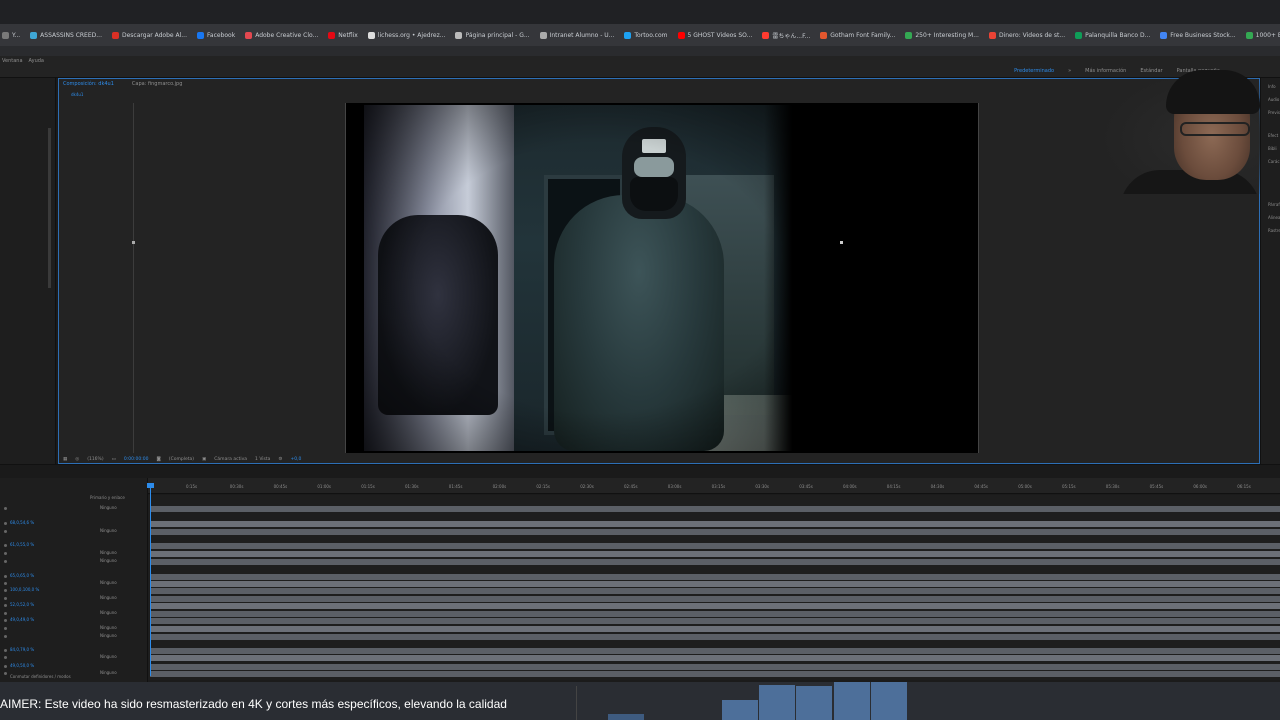 The image size is (1280, 720). What do you see at coordinates (49, 208) in the screenshot?
I see `project-panel-scrollbar` at bounding box center [49, 208].